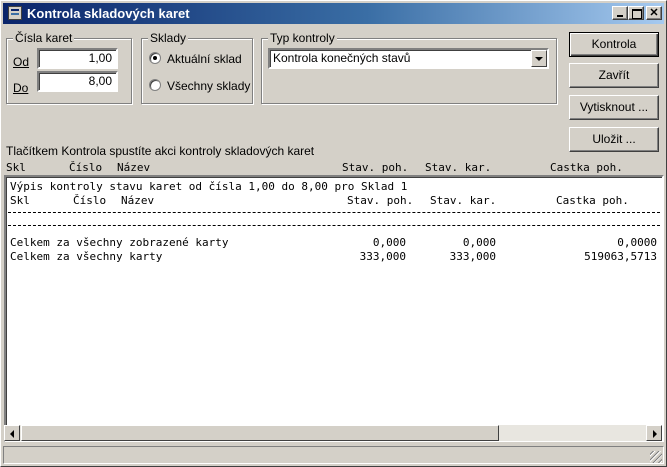  Describe the element at coordinates (86, 167) in the screenshot. I see `column-header-cislo: Číslo` at that location.